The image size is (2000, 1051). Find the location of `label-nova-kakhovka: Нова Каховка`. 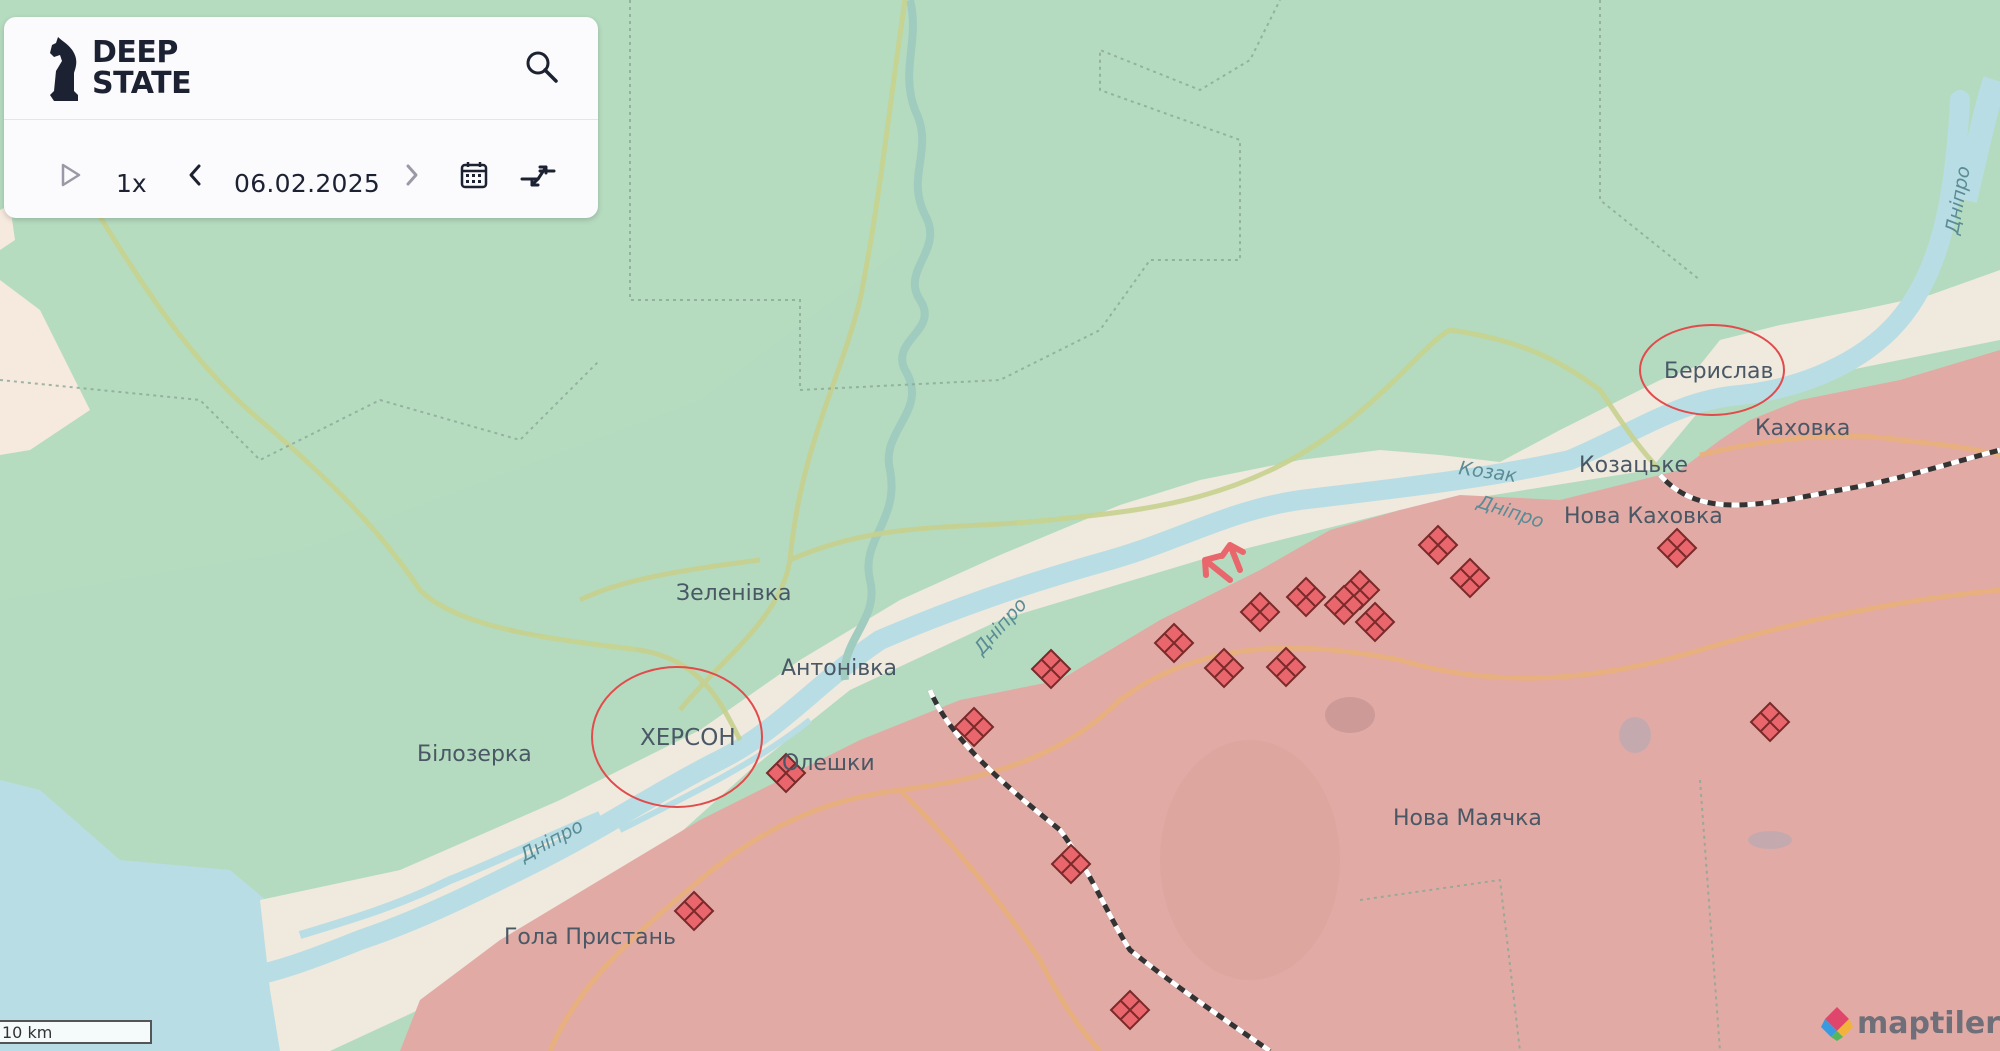

label-nova-kakhovka: Нова Каховка is located at coordinates (1643, 516).